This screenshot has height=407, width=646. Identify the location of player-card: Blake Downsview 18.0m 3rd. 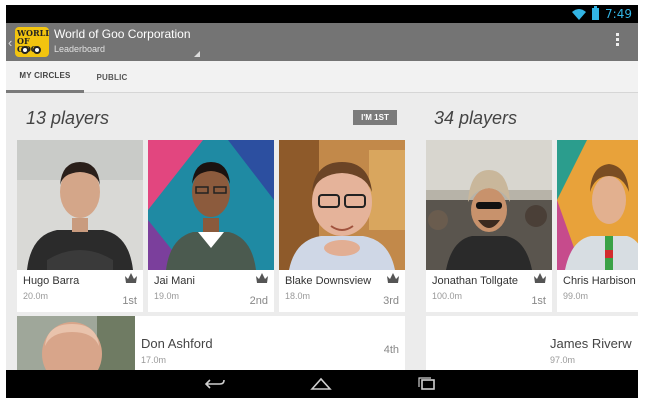
(342, 226).